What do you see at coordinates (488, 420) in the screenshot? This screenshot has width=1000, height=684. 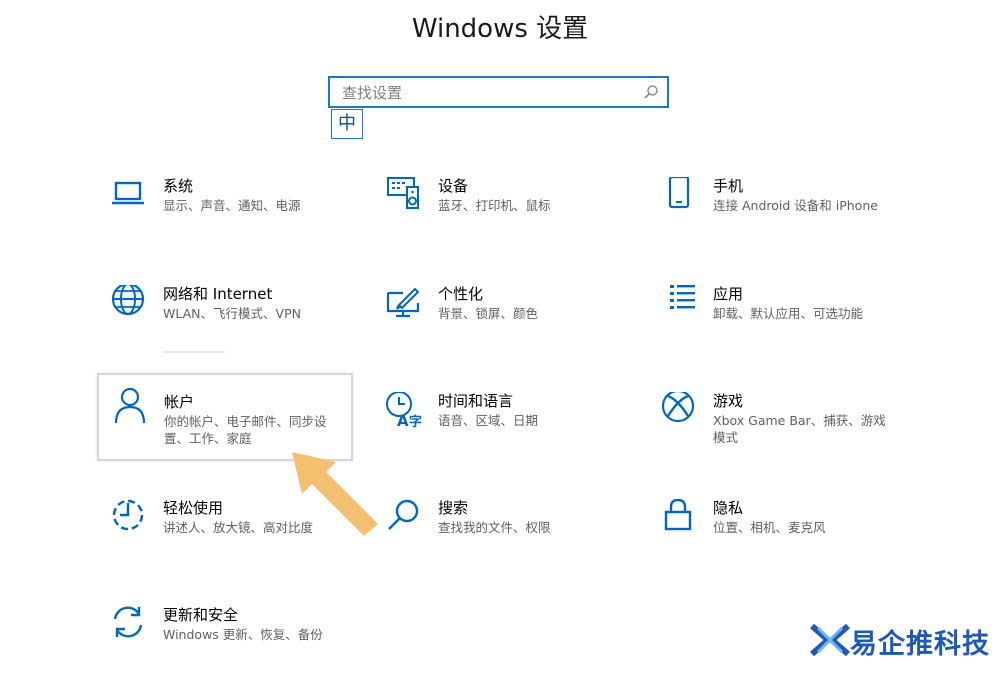 I see `tile-desc: 语音、区域、日期` at bounding box center [488, 420].